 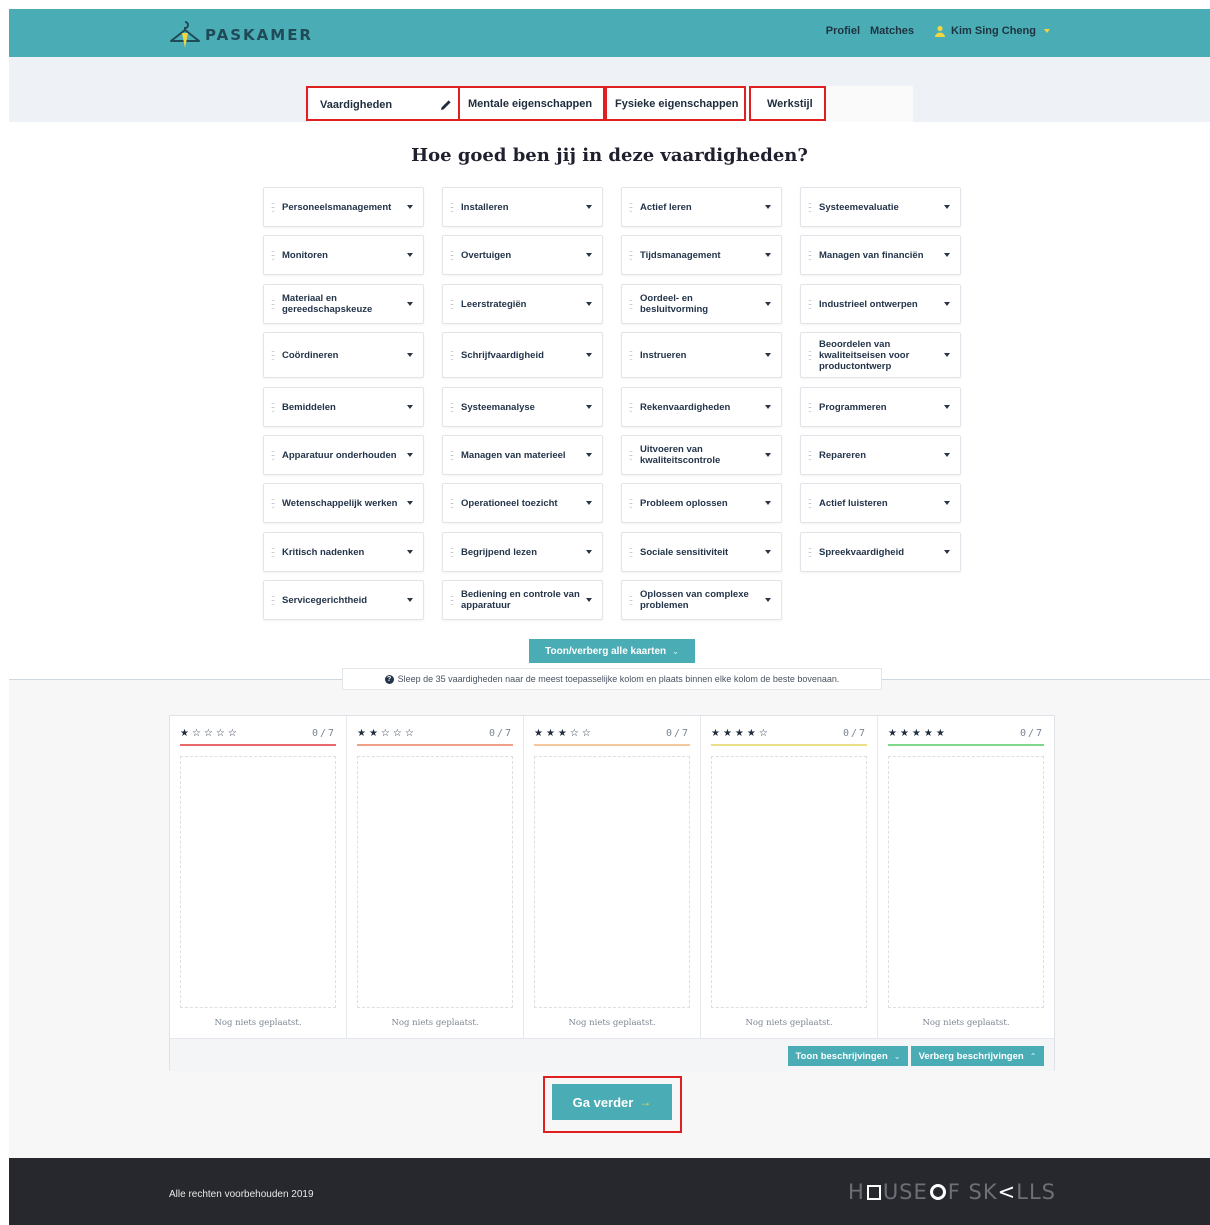 I want to click on skill-card: :::: Installeren, so click(x=522, y=207).